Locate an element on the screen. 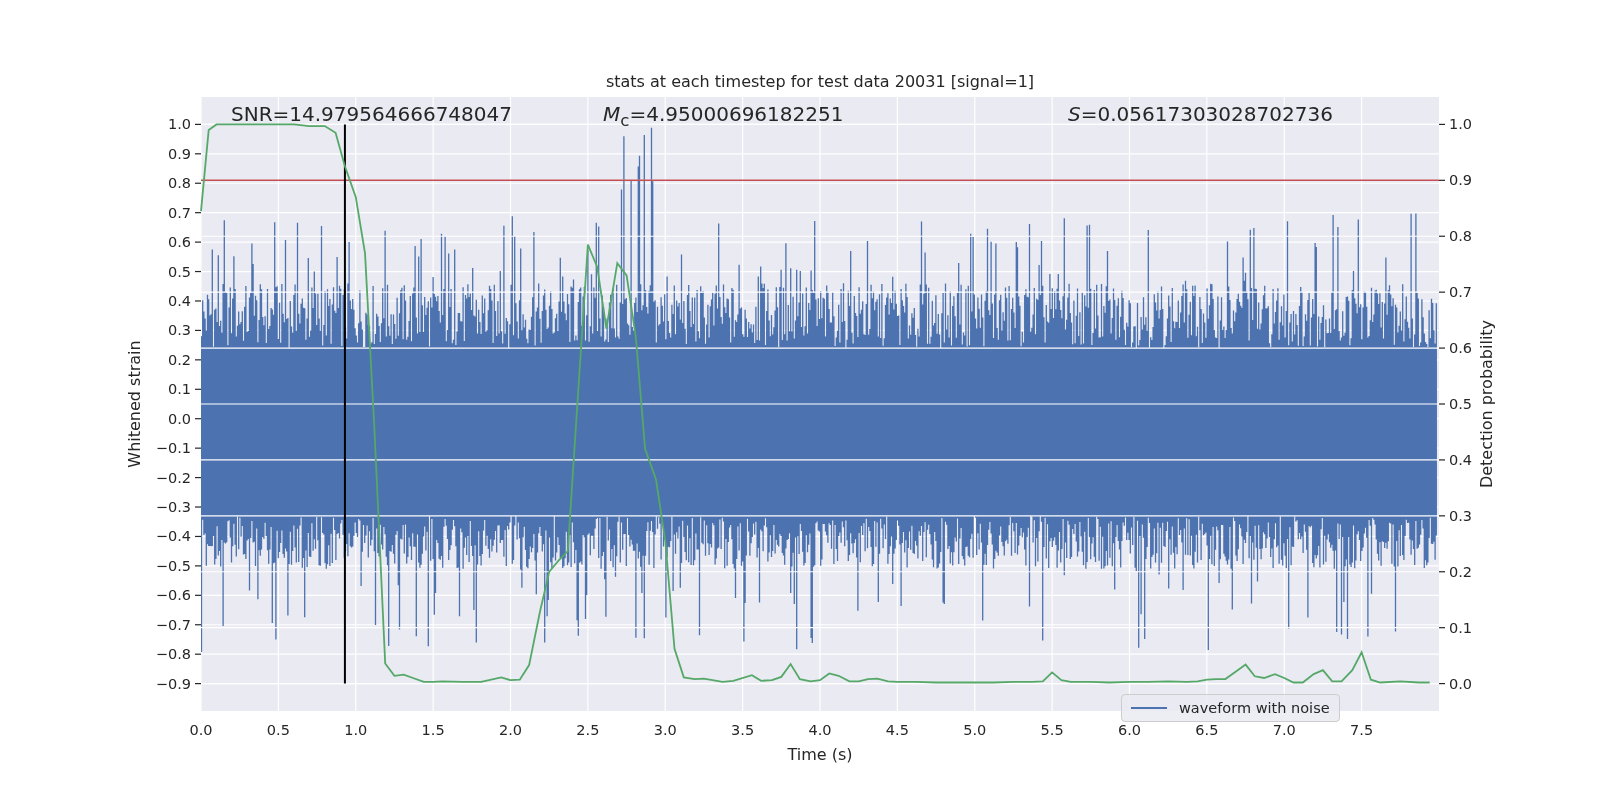 This screenshot has width=1600, height=800. tick-label: −0.4 is located at coordinates (173, 536).